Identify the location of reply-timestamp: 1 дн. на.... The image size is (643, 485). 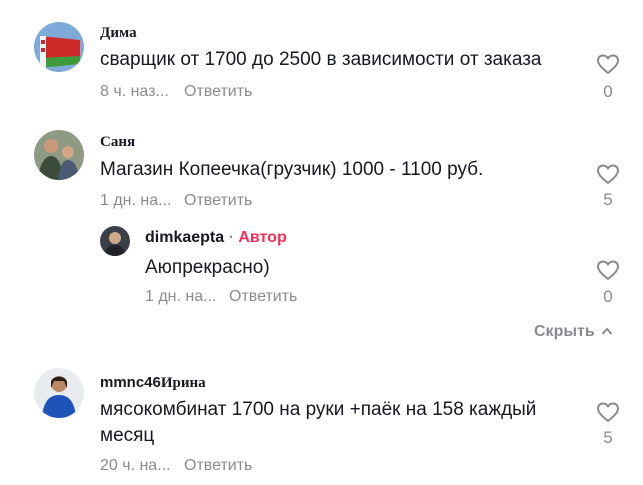
(181, 296).